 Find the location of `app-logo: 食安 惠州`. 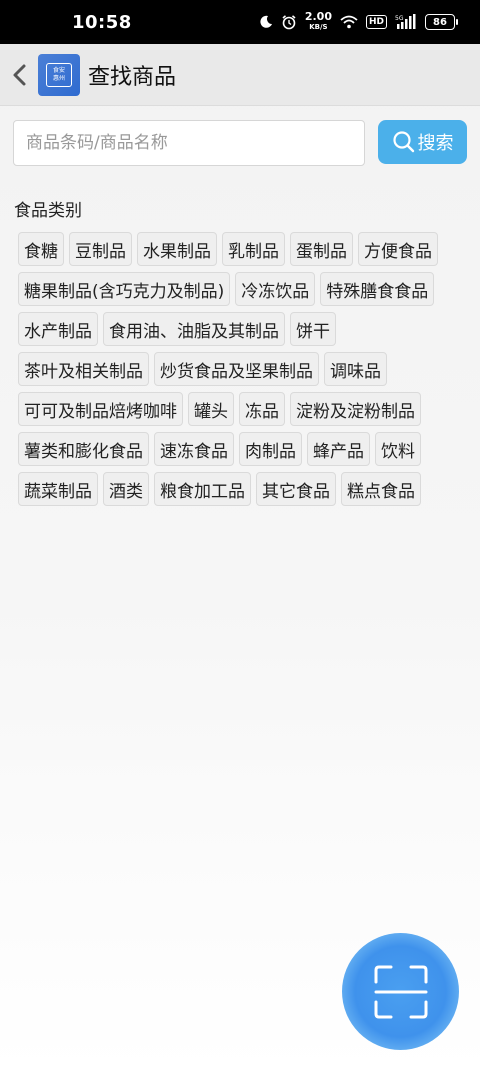

app-logo: 食安 惠州 is located at coordinates (59, 74).